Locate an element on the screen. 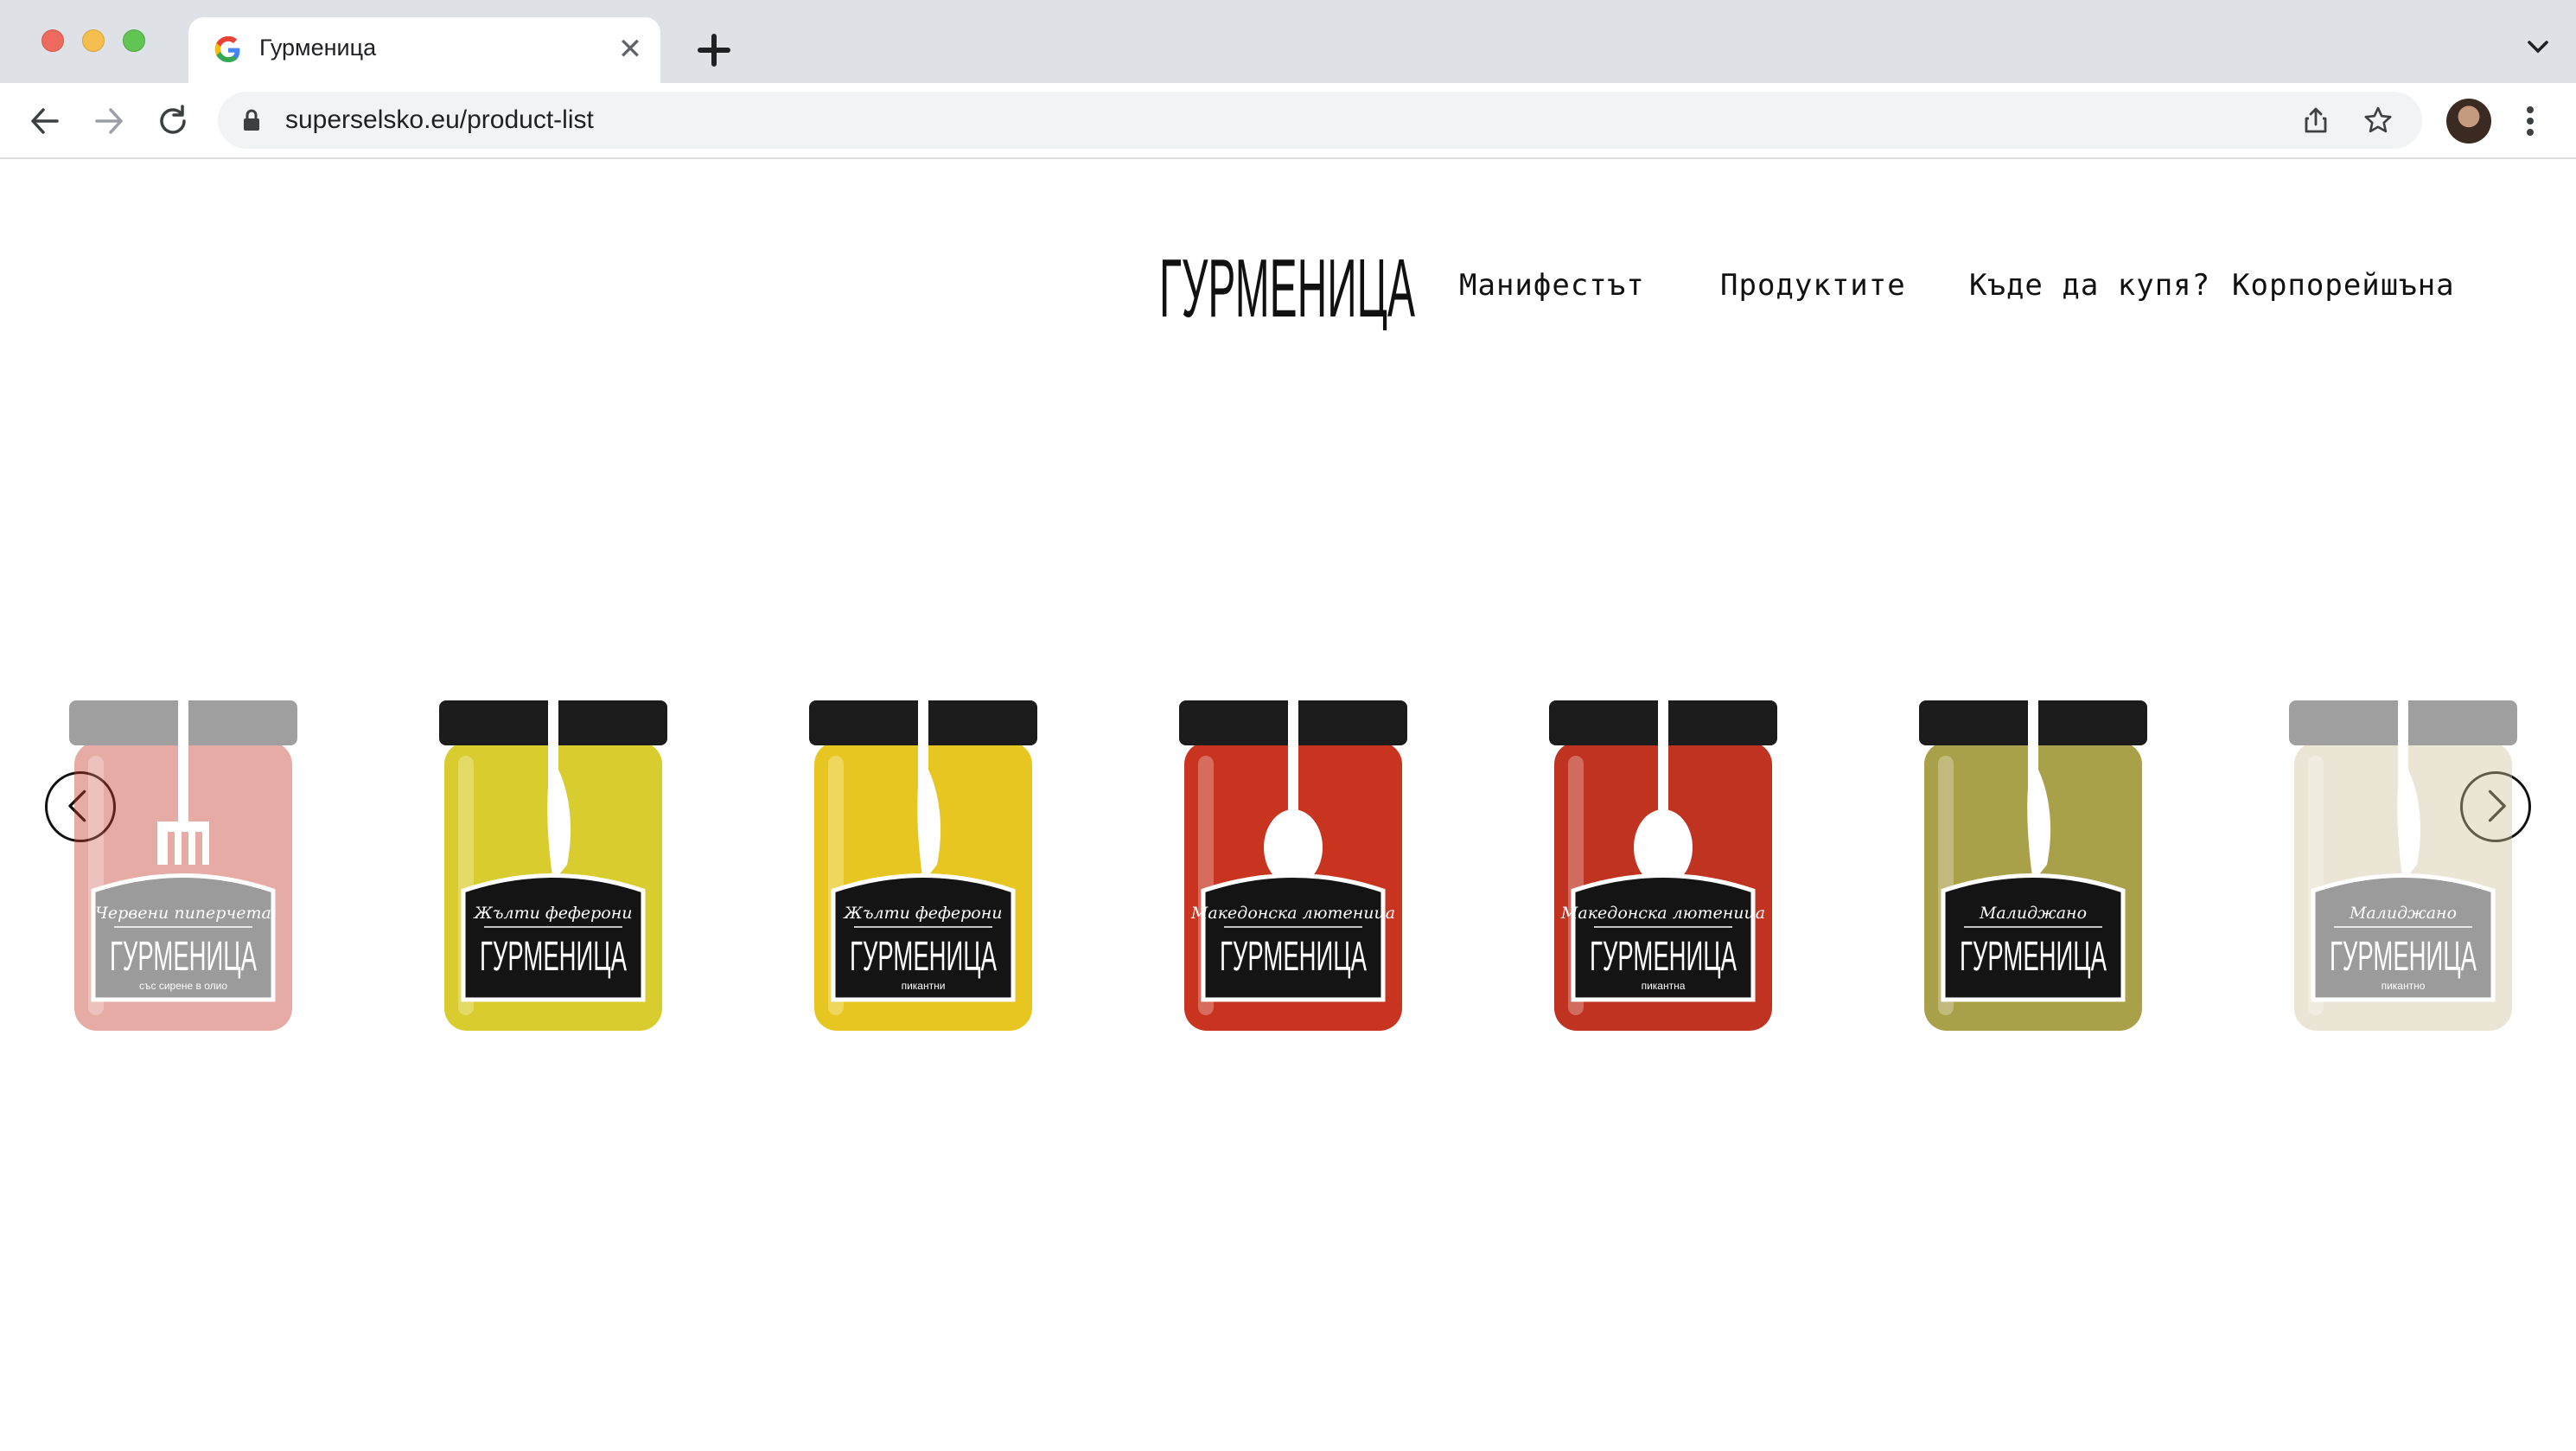 Image resolution: width=2576 pixels, height=1451 pixels. star-icon is located at coordinates (2378, 120).